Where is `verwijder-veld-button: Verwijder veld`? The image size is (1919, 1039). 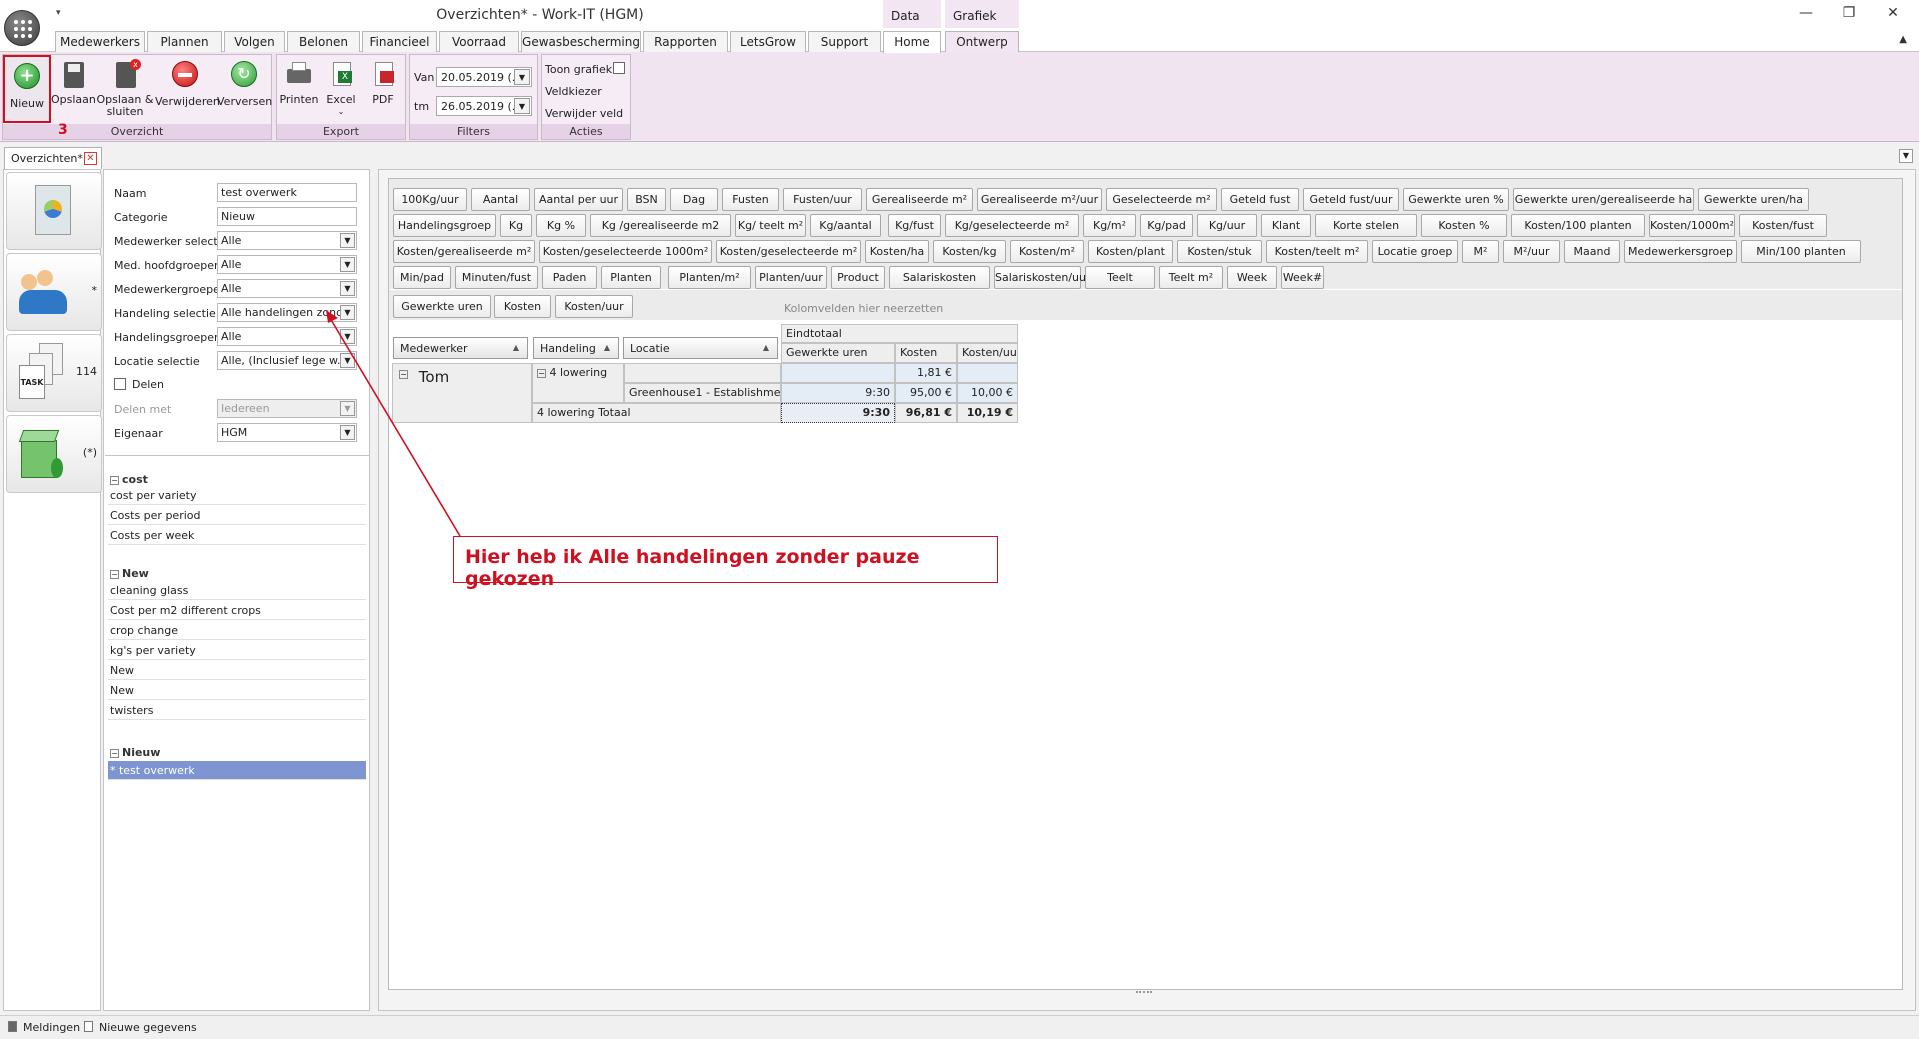
verwijder-veld-button: Verwijder veld is located at coordinates (584, 113).